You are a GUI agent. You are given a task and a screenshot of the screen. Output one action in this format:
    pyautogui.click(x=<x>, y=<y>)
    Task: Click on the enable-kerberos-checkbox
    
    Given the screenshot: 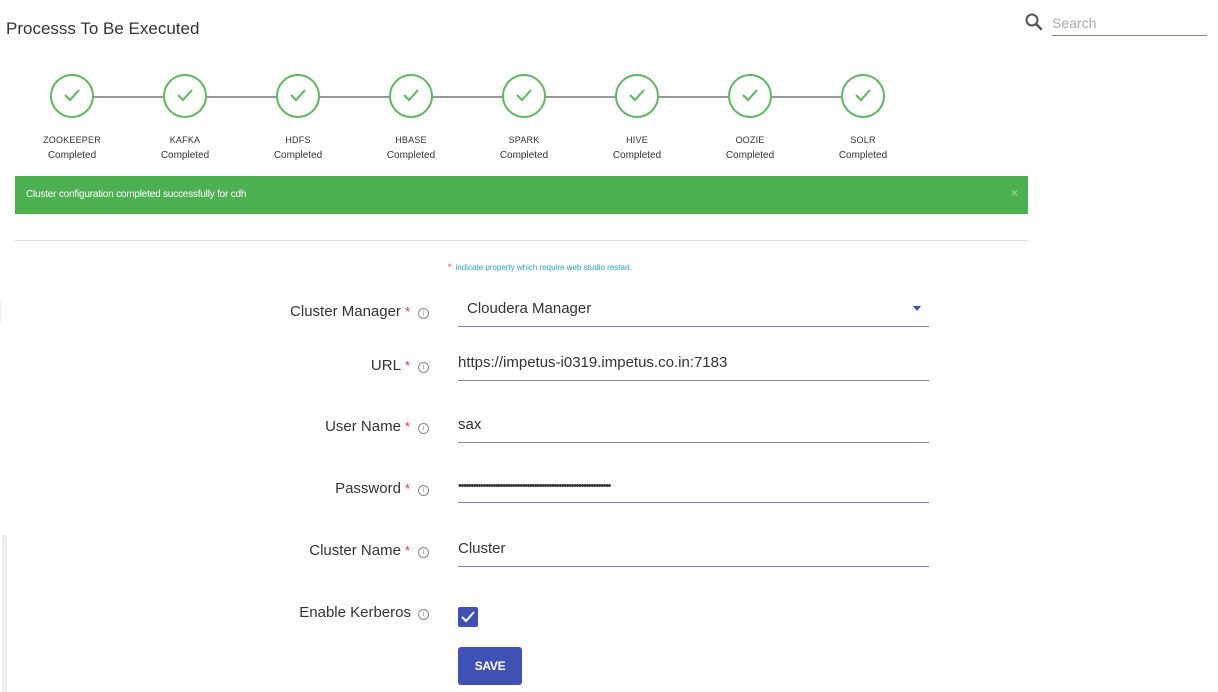 What is the action you would take?
    pyautogui.click(x=468, y=617)
    